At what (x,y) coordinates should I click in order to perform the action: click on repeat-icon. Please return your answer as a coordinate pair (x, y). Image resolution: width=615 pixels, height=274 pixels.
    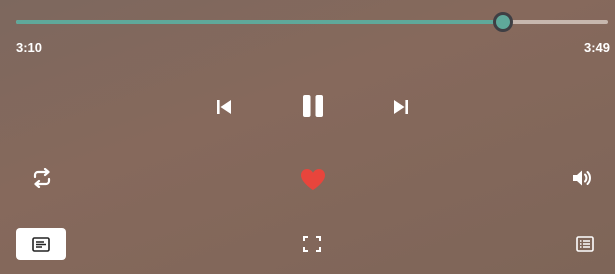
    Looking at the image, I should click on (42, 178).